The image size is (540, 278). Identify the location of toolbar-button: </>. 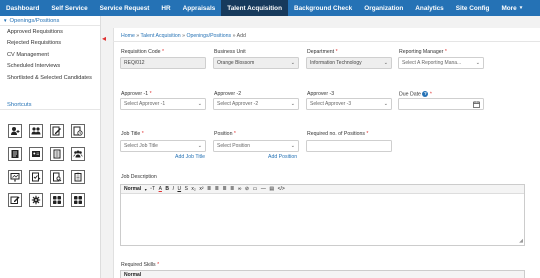
(281, 189).